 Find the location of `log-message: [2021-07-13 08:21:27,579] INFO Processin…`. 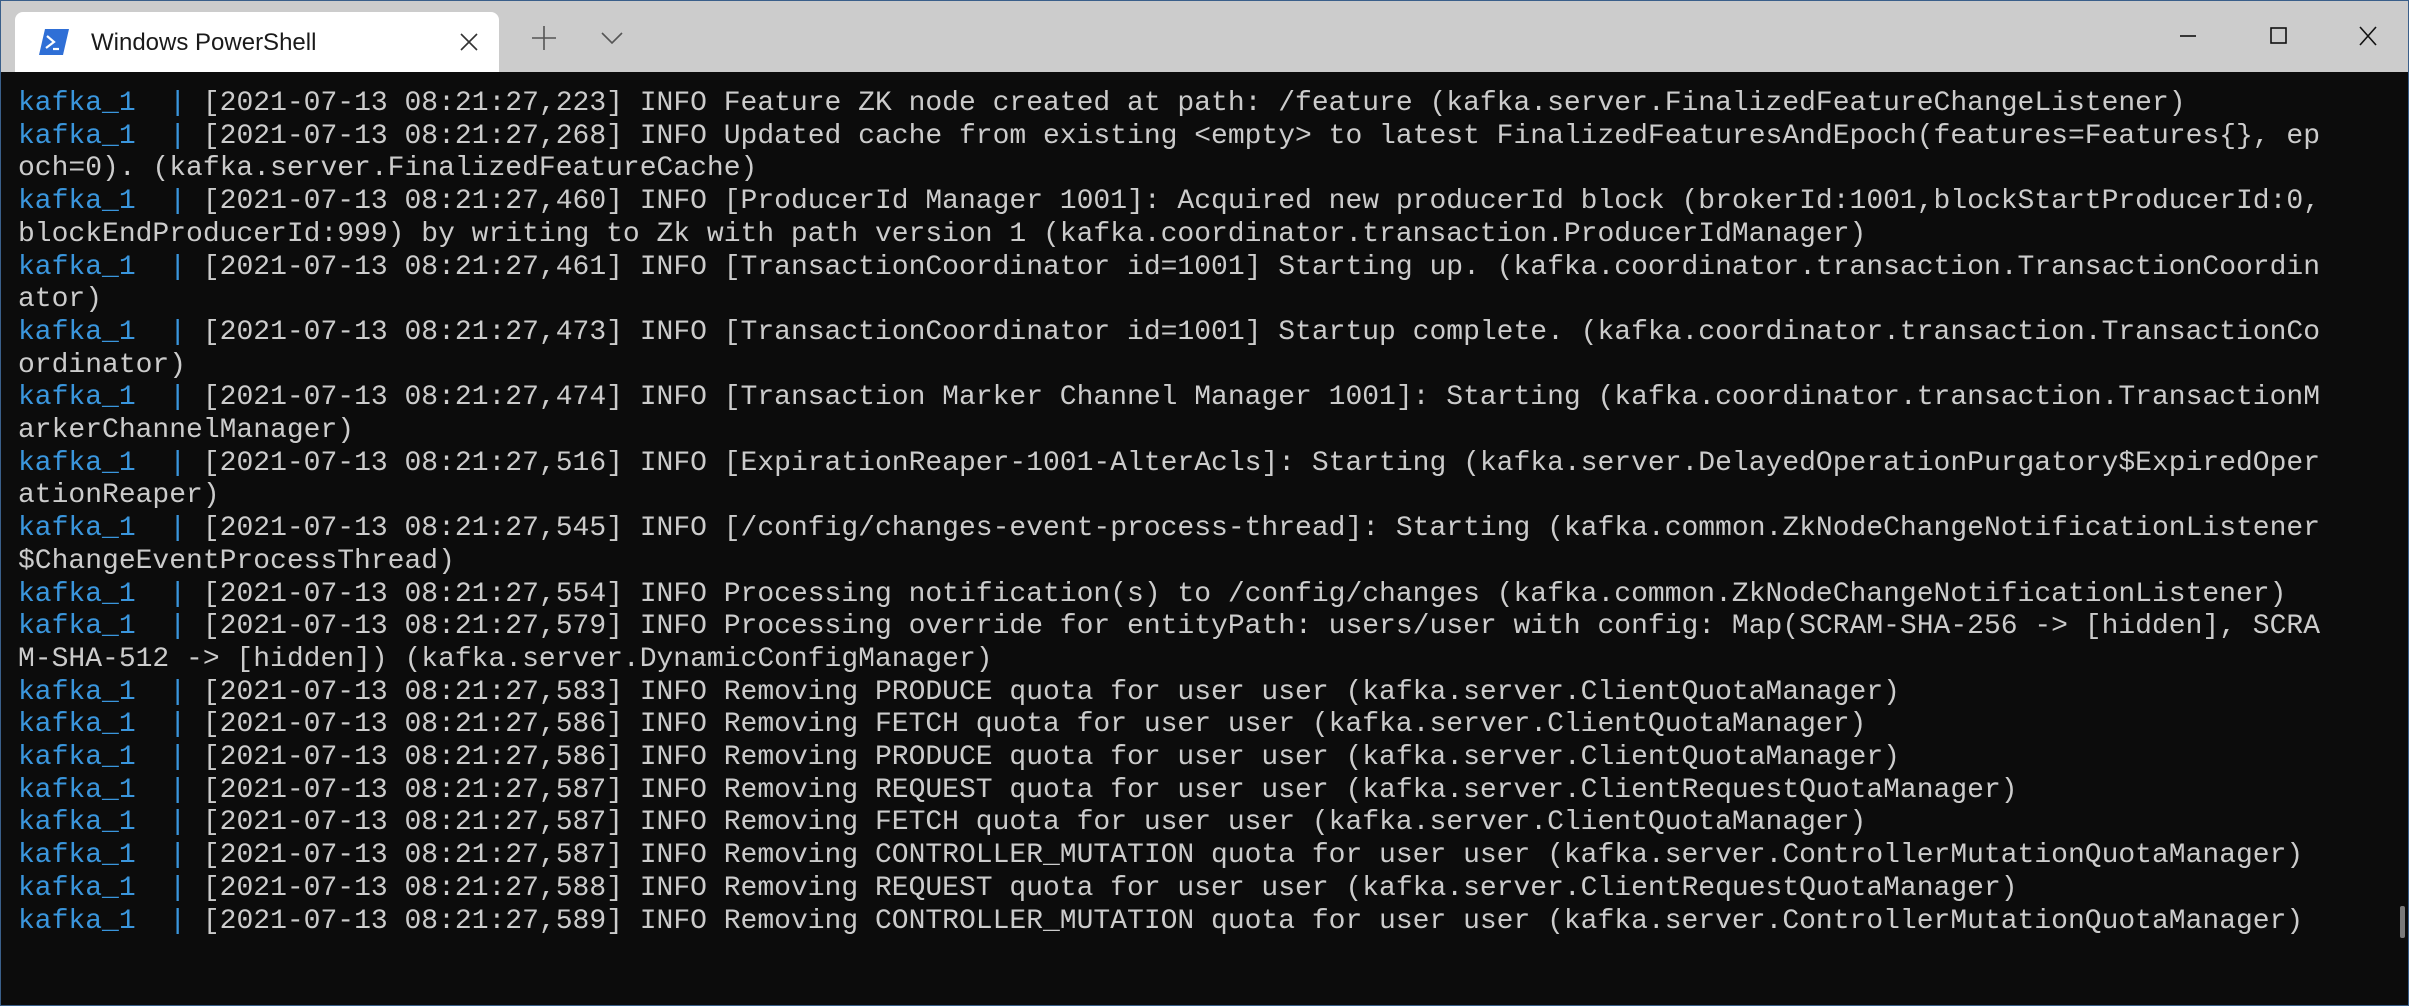

log-message: [2021-07-13 08:21:27,579] INFO Processin… is located at coordinates (1169, 643).